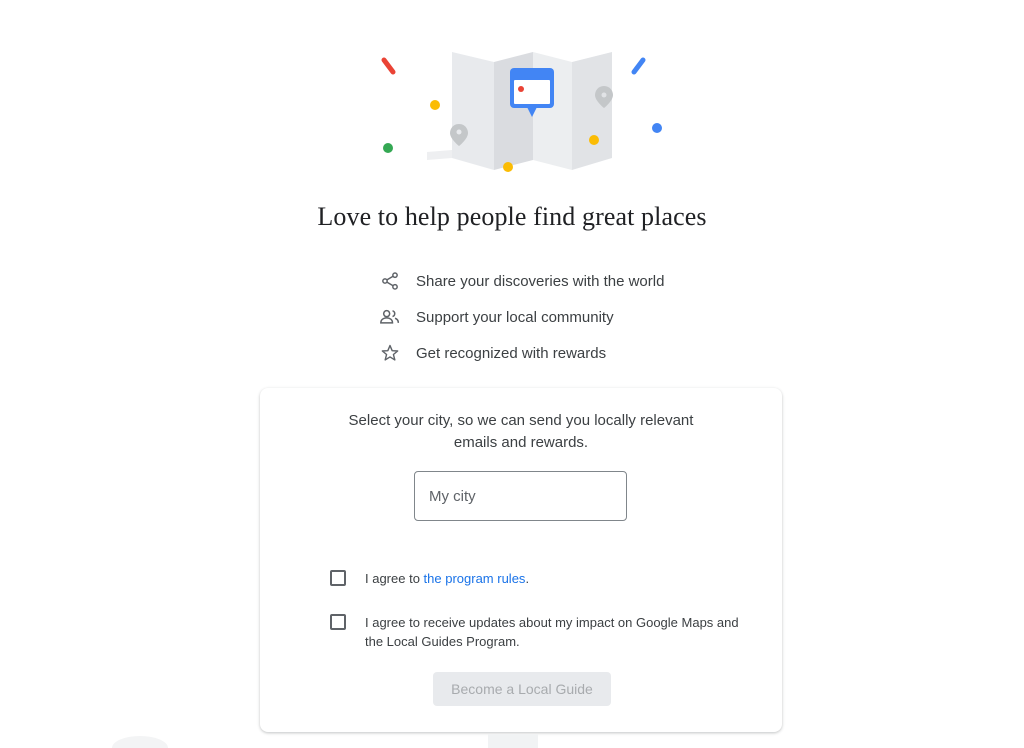  I want to click on page-title: Love to help people find great places, so click(512, 216).